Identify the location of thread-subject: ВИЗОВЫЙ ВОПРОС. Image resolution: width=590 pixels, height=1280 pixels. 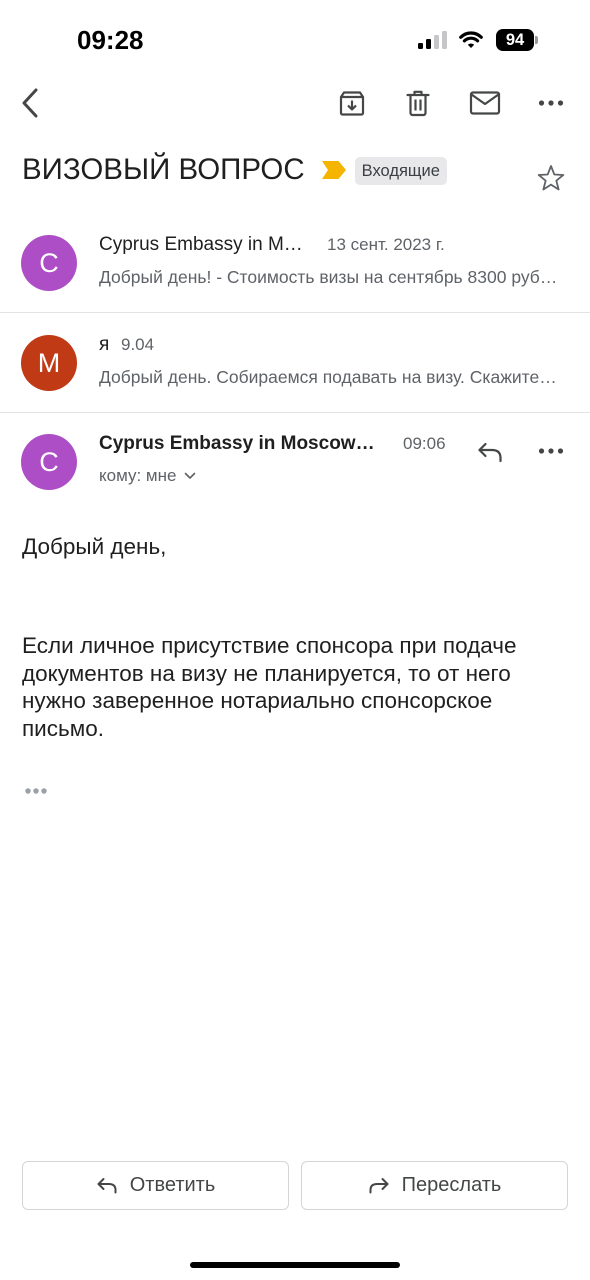
(163, 169).